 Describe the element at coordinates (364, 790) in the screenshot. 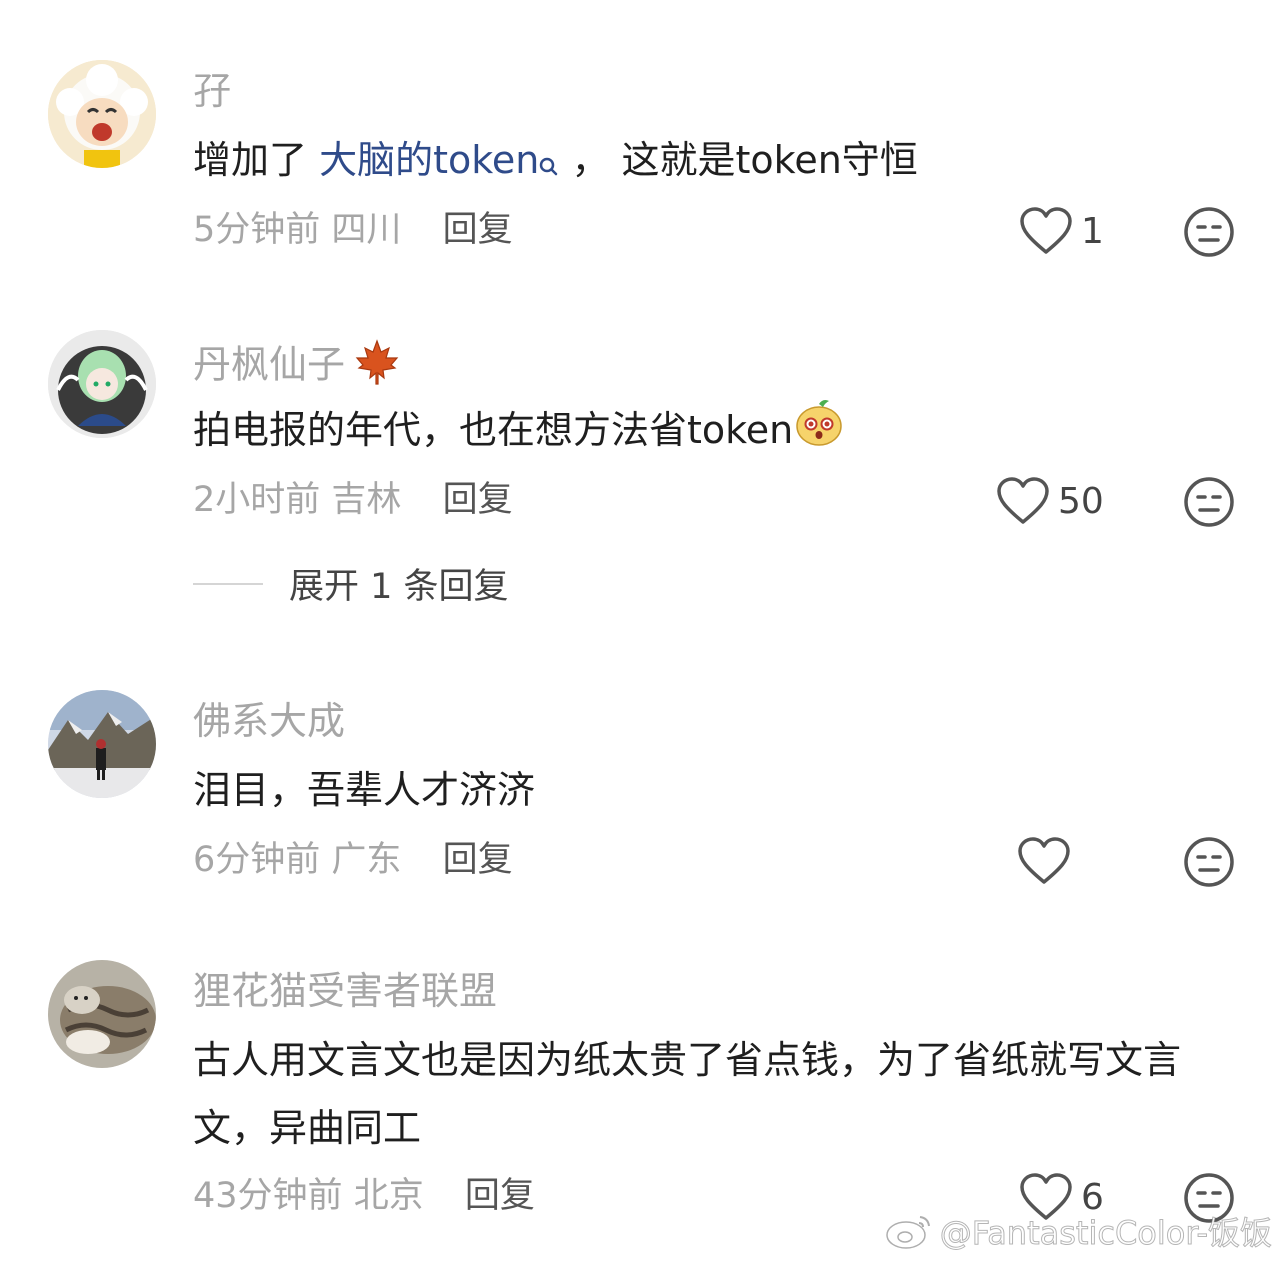

I see `comment-text-body: 泪目，吾辈人才济济` at that location.